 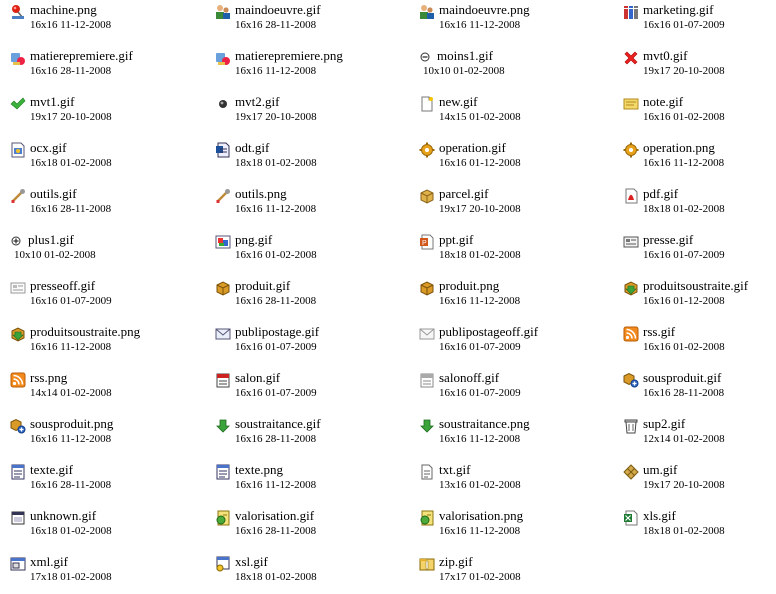 I want to click on file-item: unknown.gif 16x18 01-02-2008, so click(x=95, y=529).